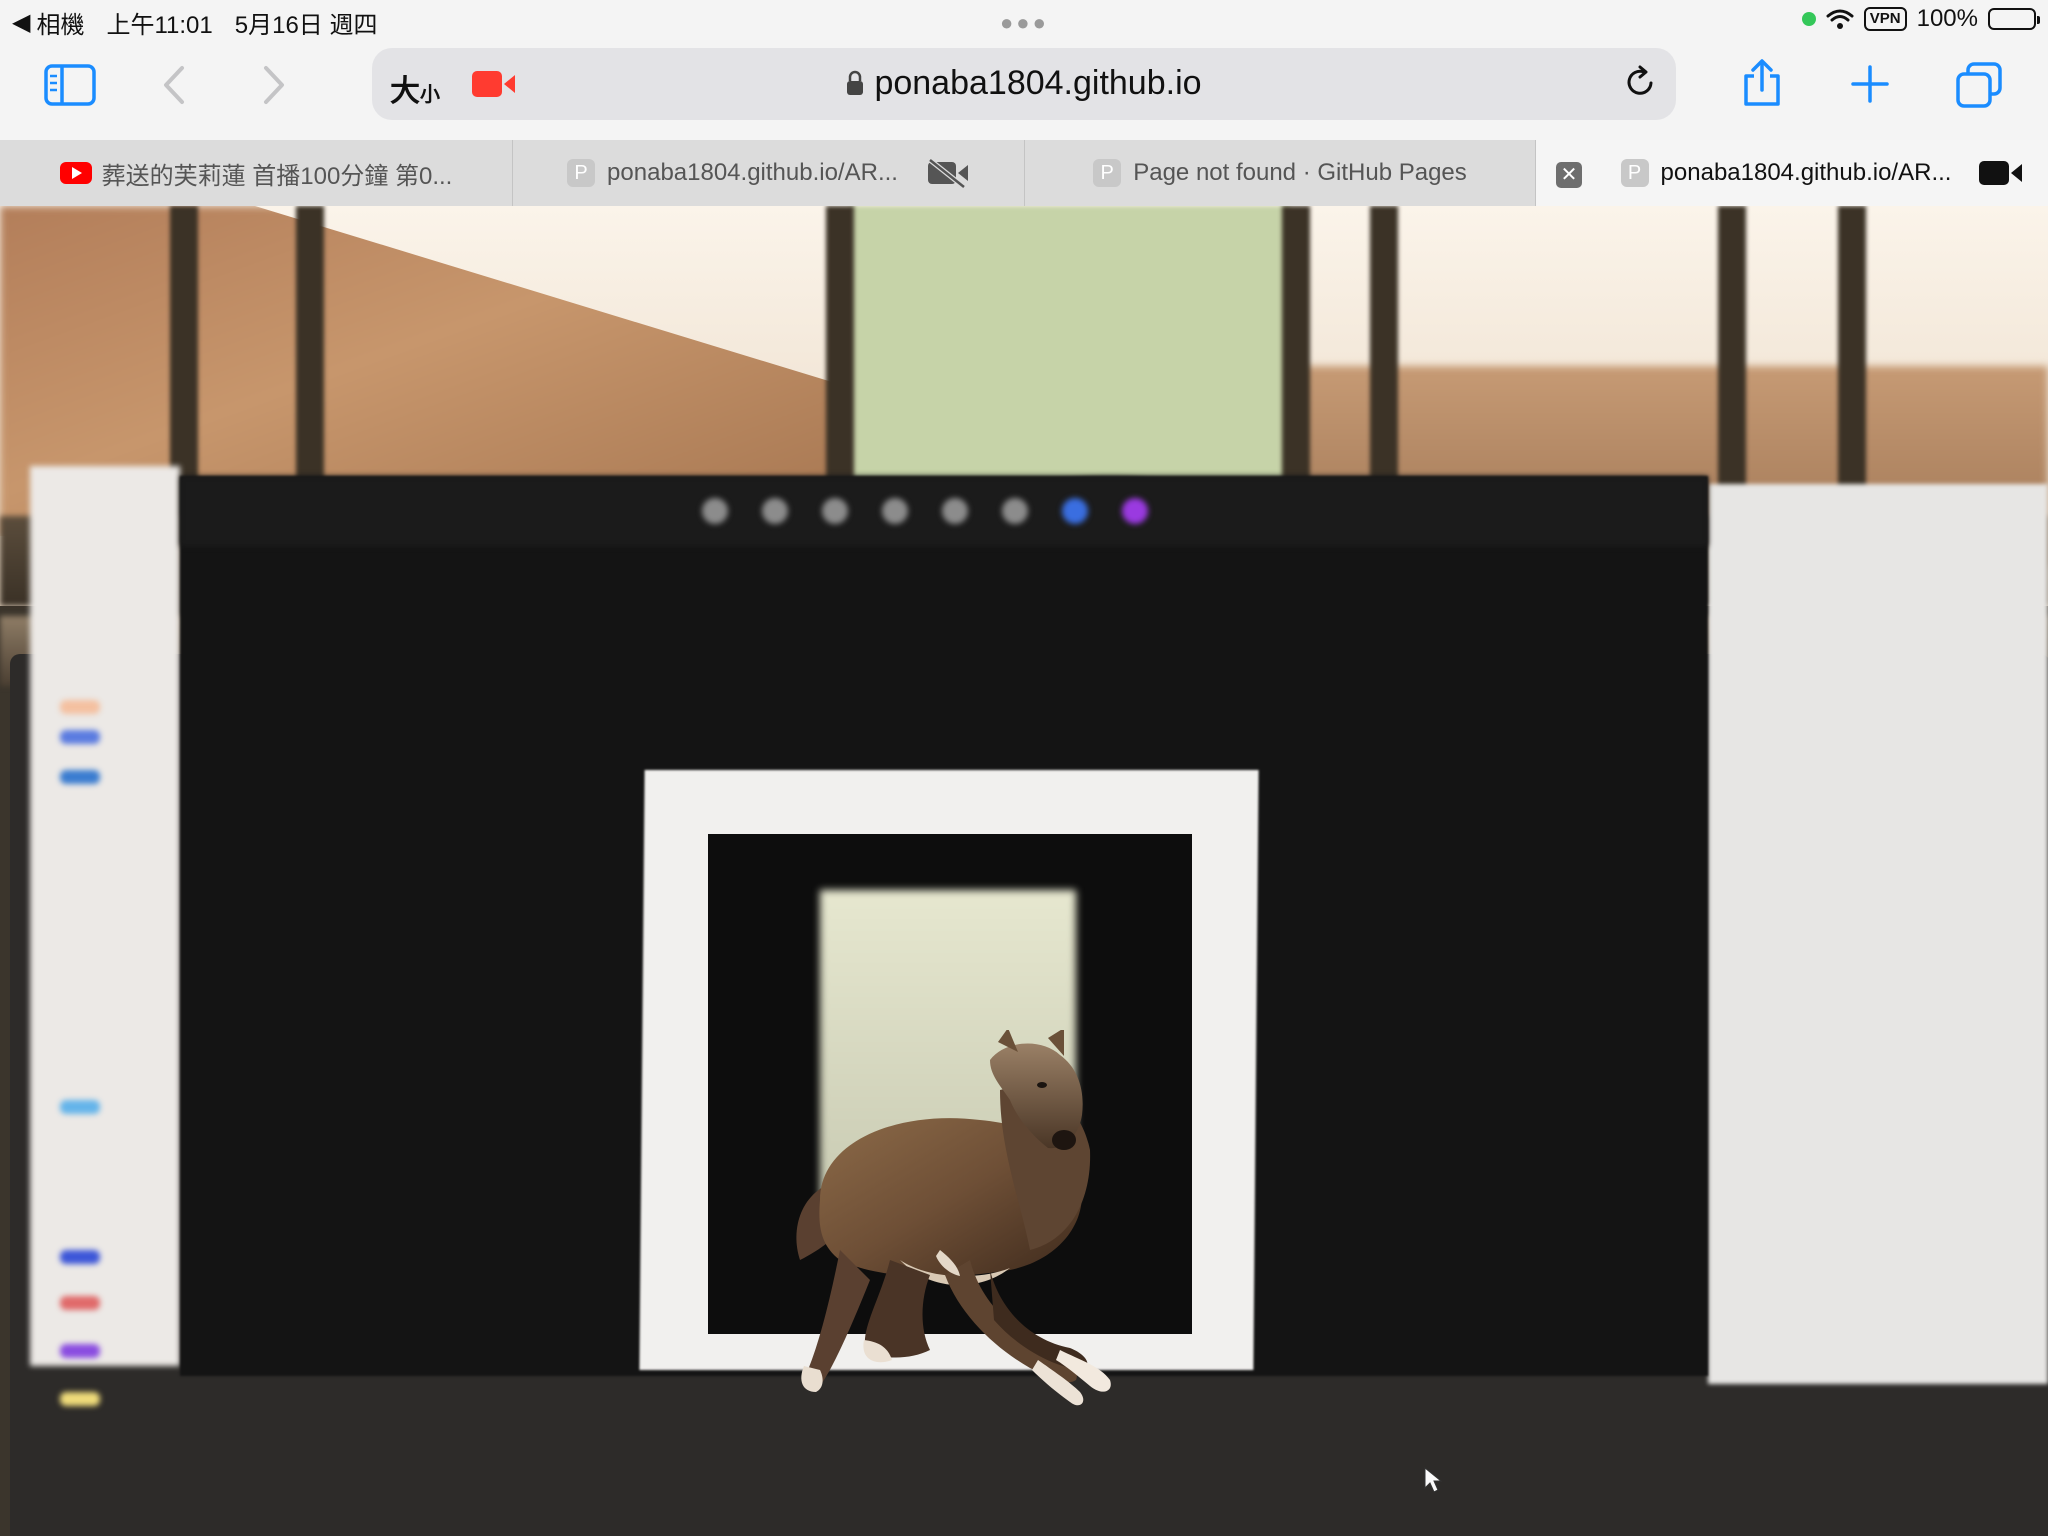 The image size is (2048, 1536). What do you see at coordinates (1840, 19) in the screenshot?
I see `wifi-icon` at bounding box center [1840, 19].